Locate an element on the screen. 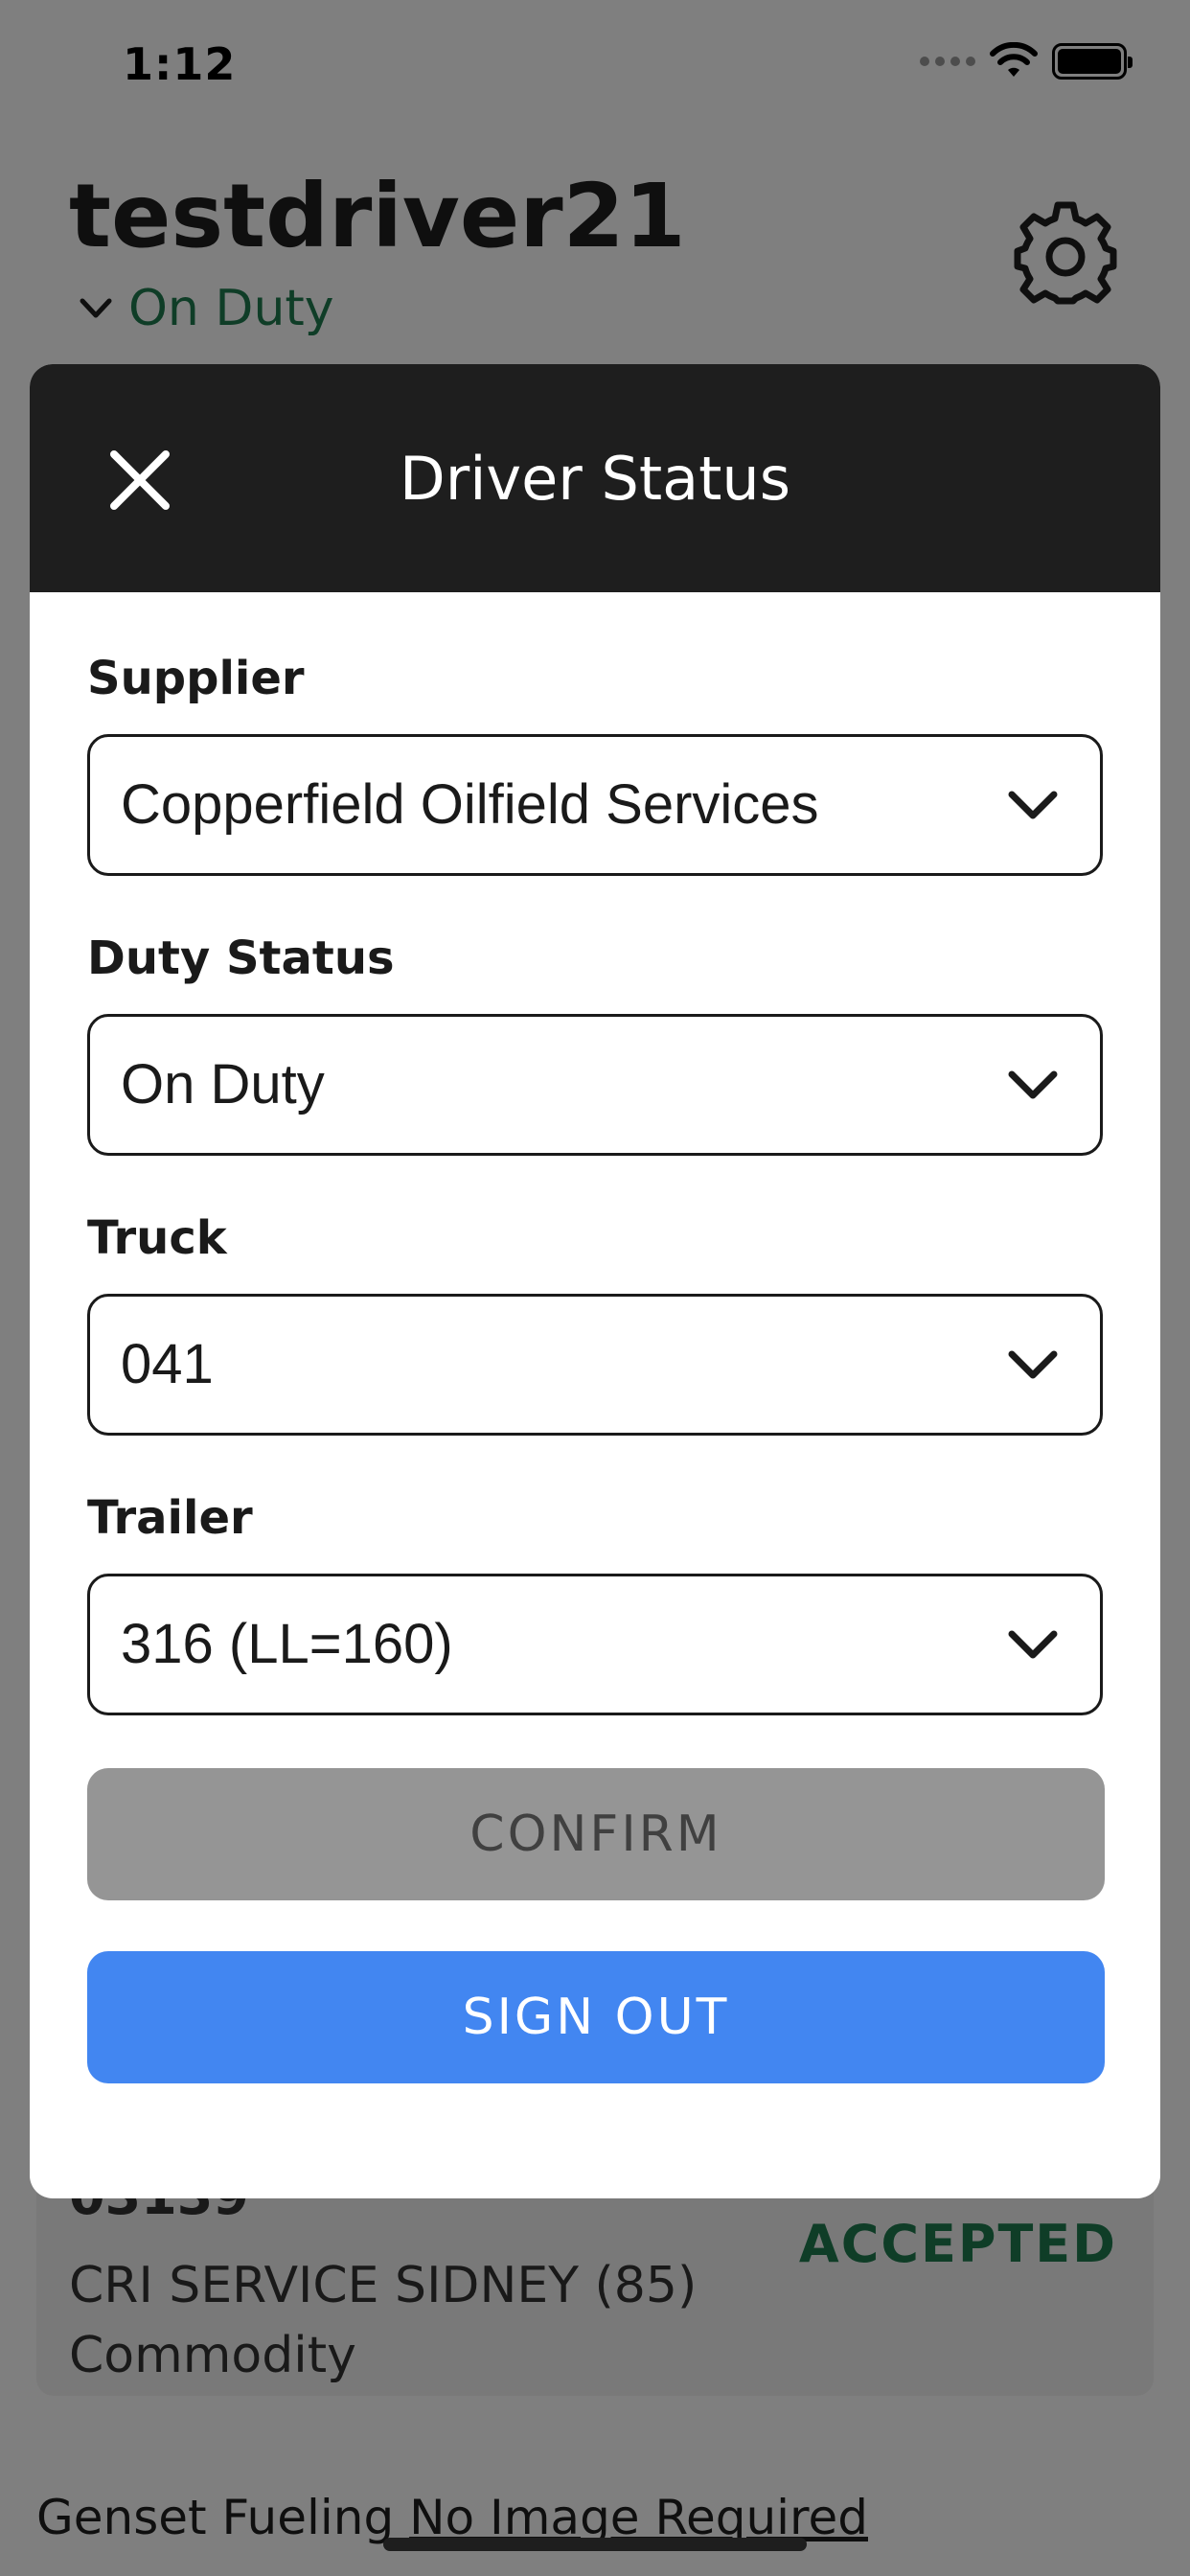  duty-status-value: On Duty is located at coordinates (223, 1084).